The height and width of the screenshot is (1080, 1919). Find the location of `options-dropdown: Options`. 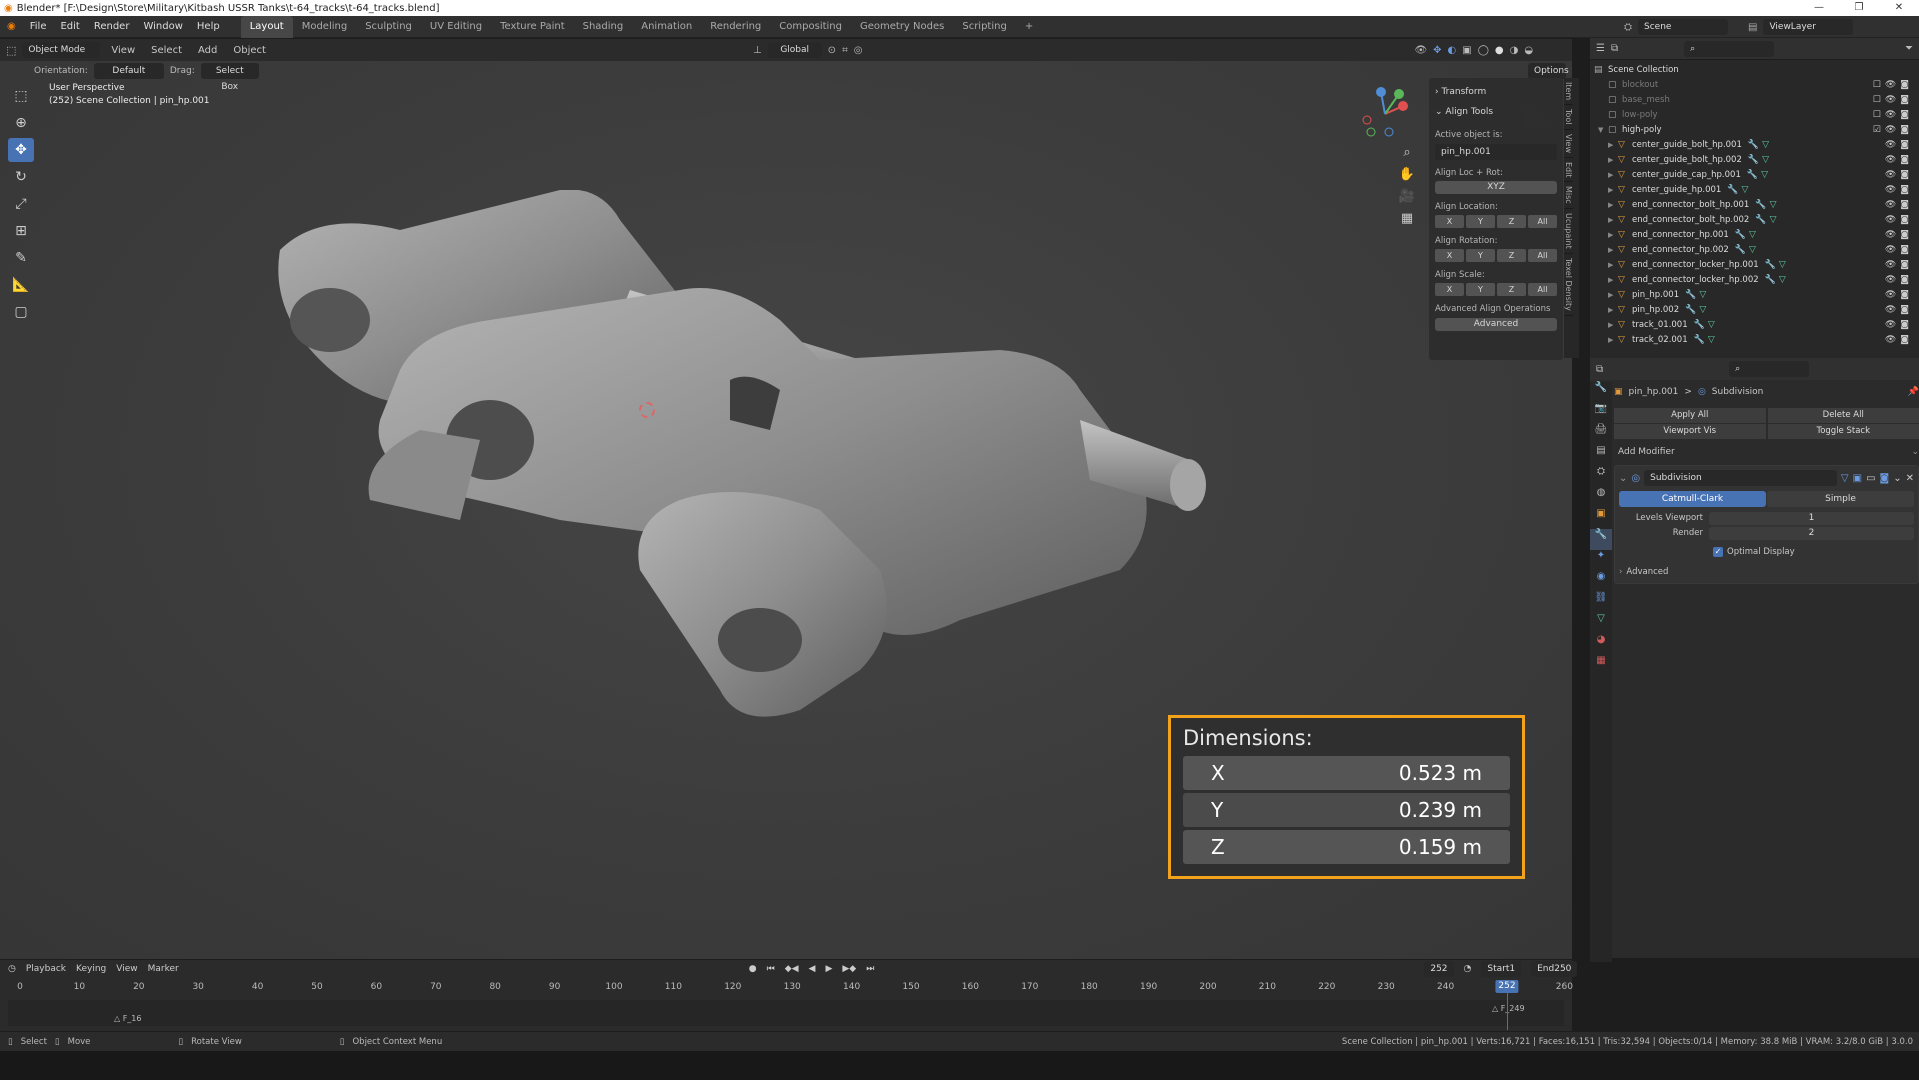

options-dropdown: Options is located at coordinates (1548, 71).